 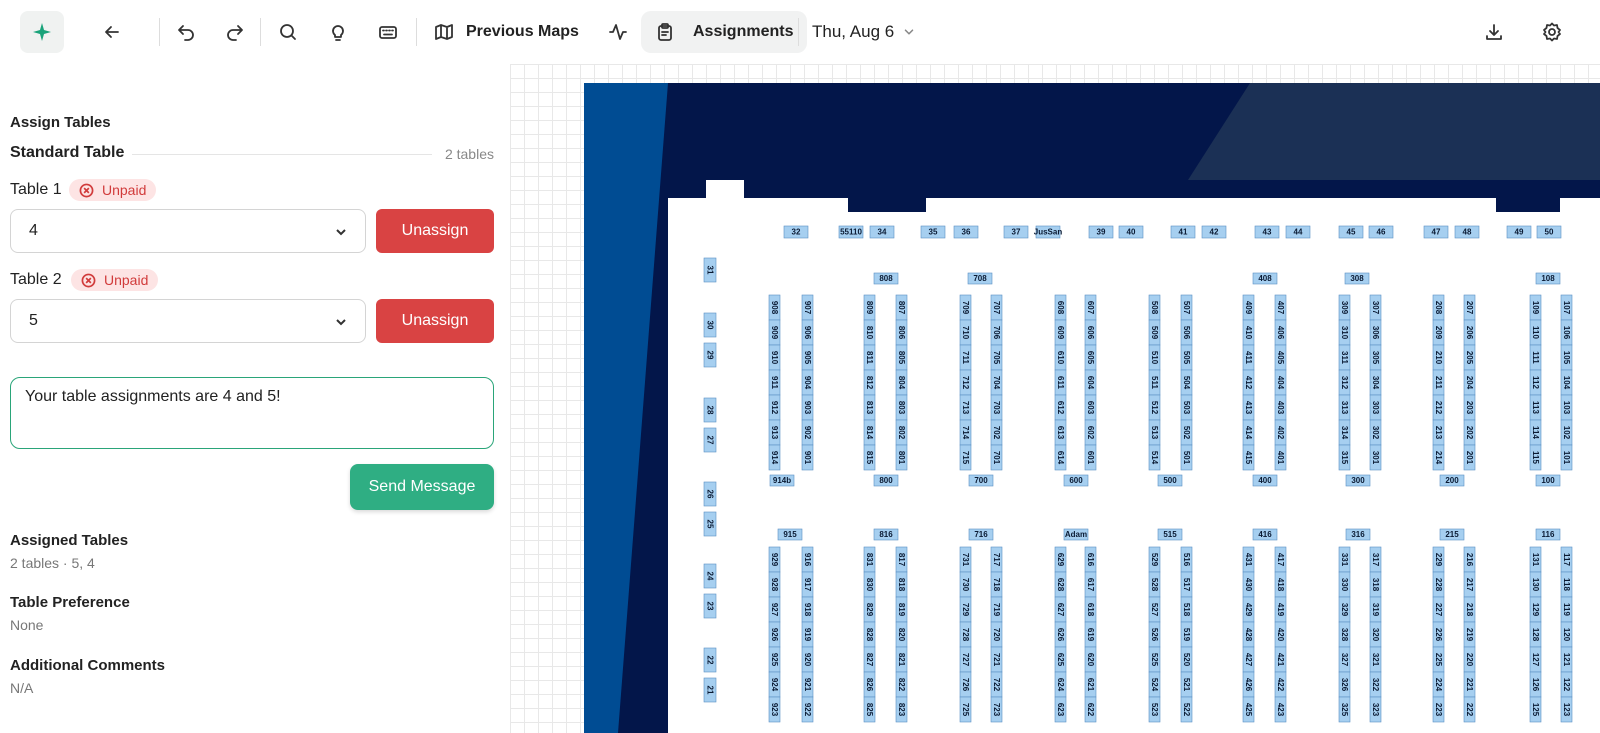 I want to click on booth-label: 322, so click(x=1375, y=685).